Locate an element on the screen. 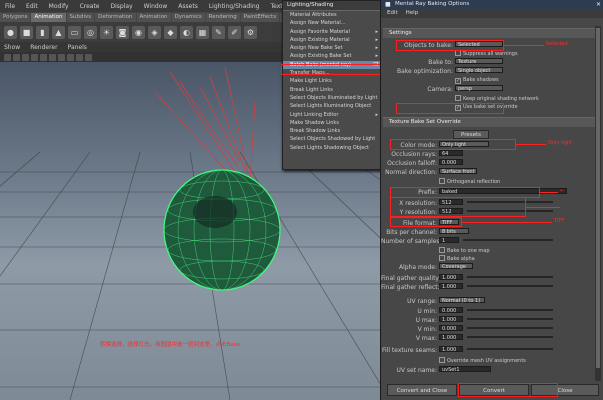 The width and height of the screenshot is (603, 400). material-icon: ◐ is located at coordinates (186, 32).